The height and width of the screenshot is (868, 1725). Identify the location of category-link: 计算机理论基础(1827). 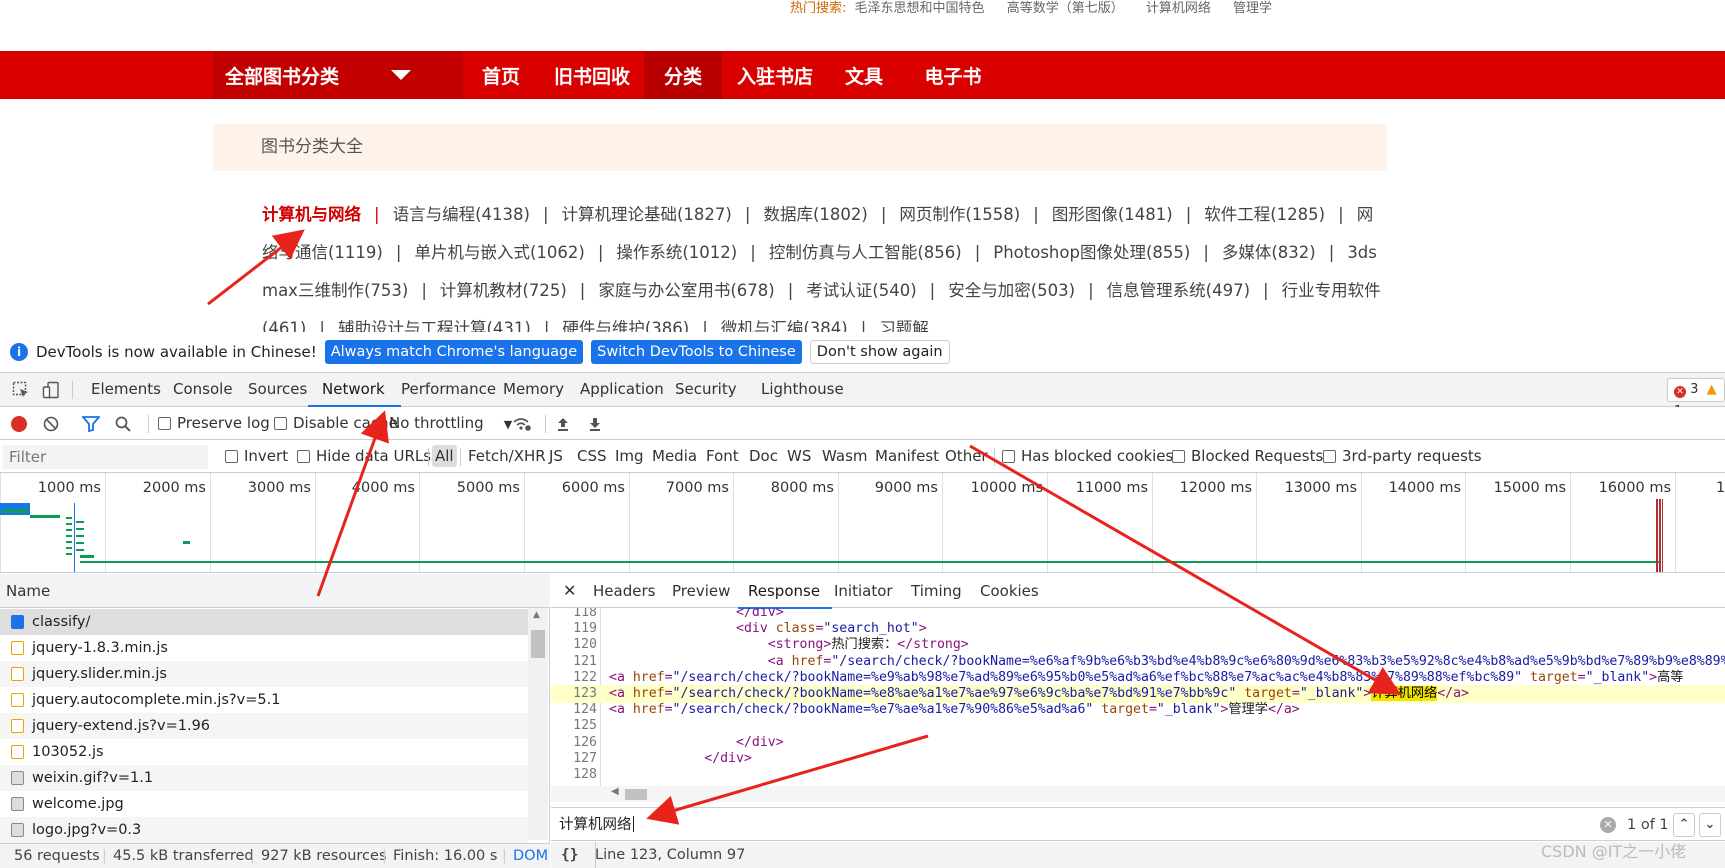
(647, 214).